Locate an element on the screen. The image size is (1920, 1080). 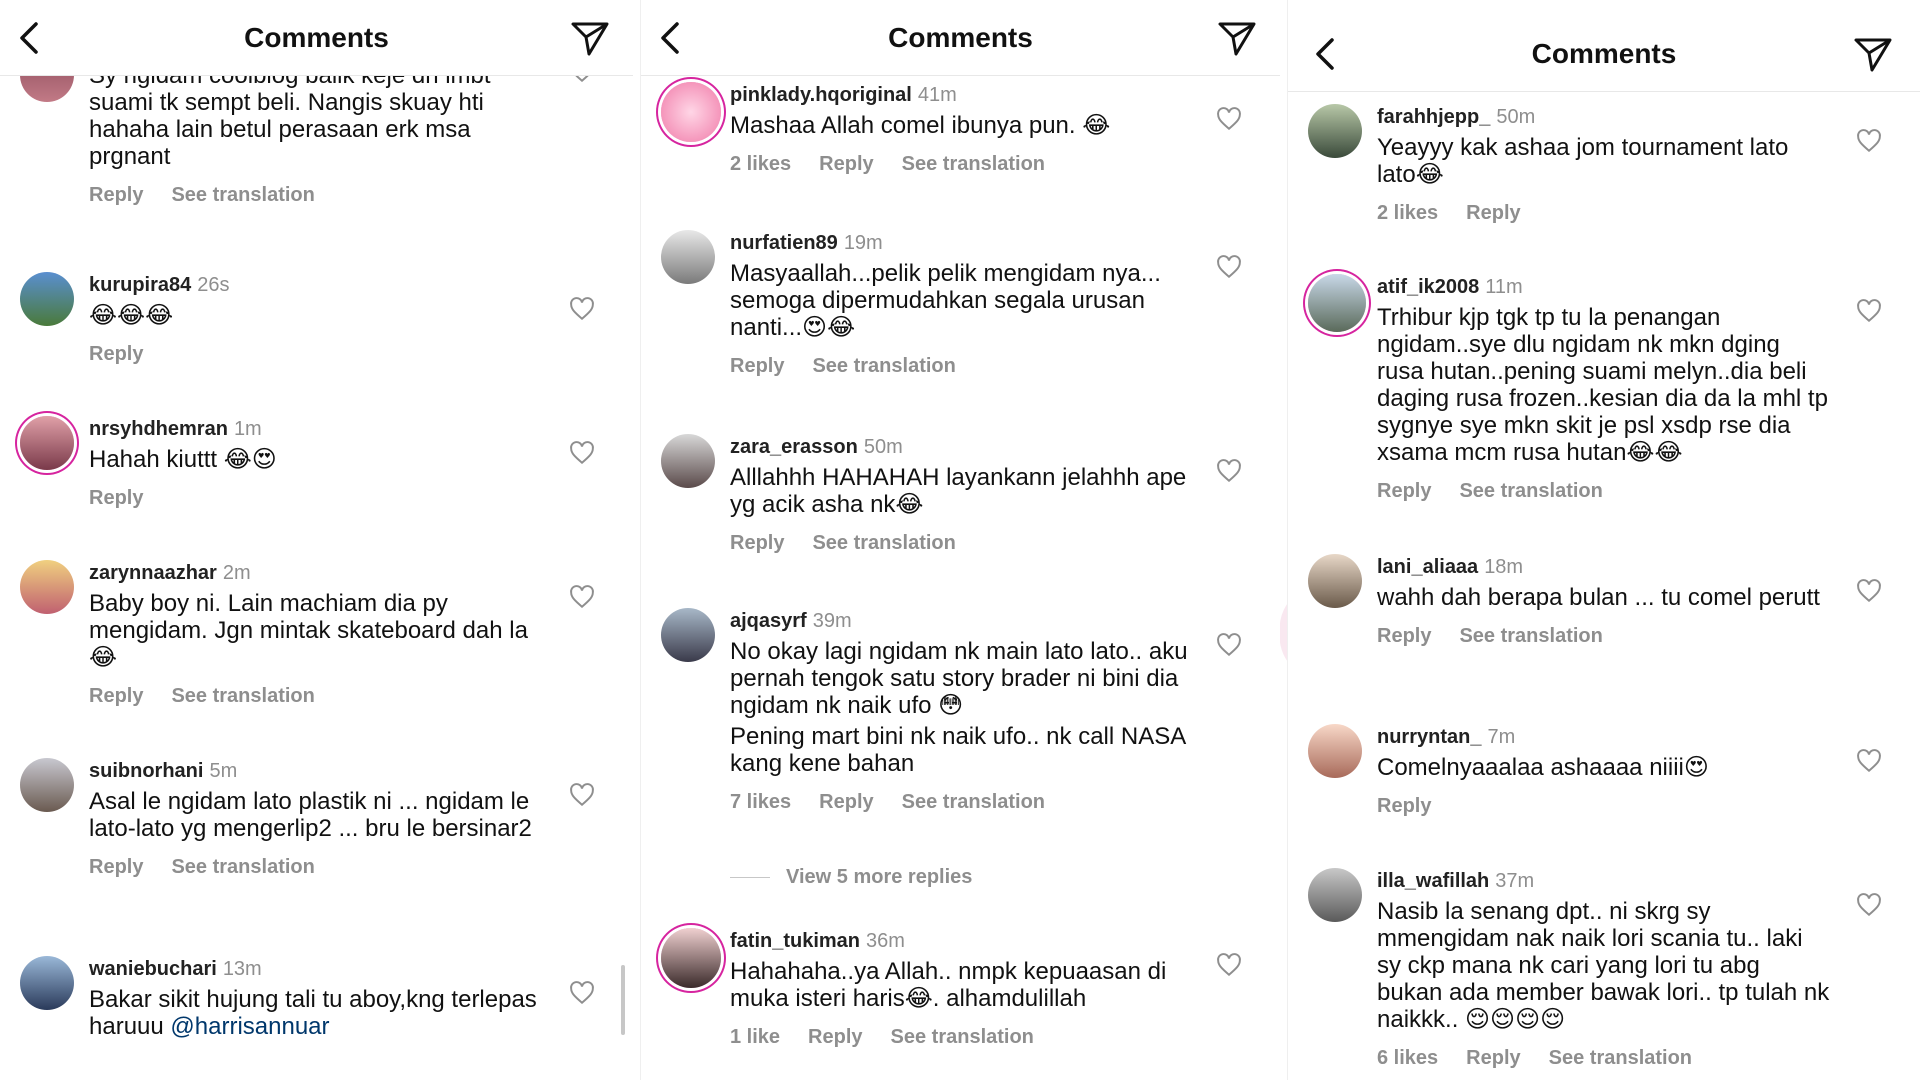
username: waniebuchari is located at coordinates (153, 969).